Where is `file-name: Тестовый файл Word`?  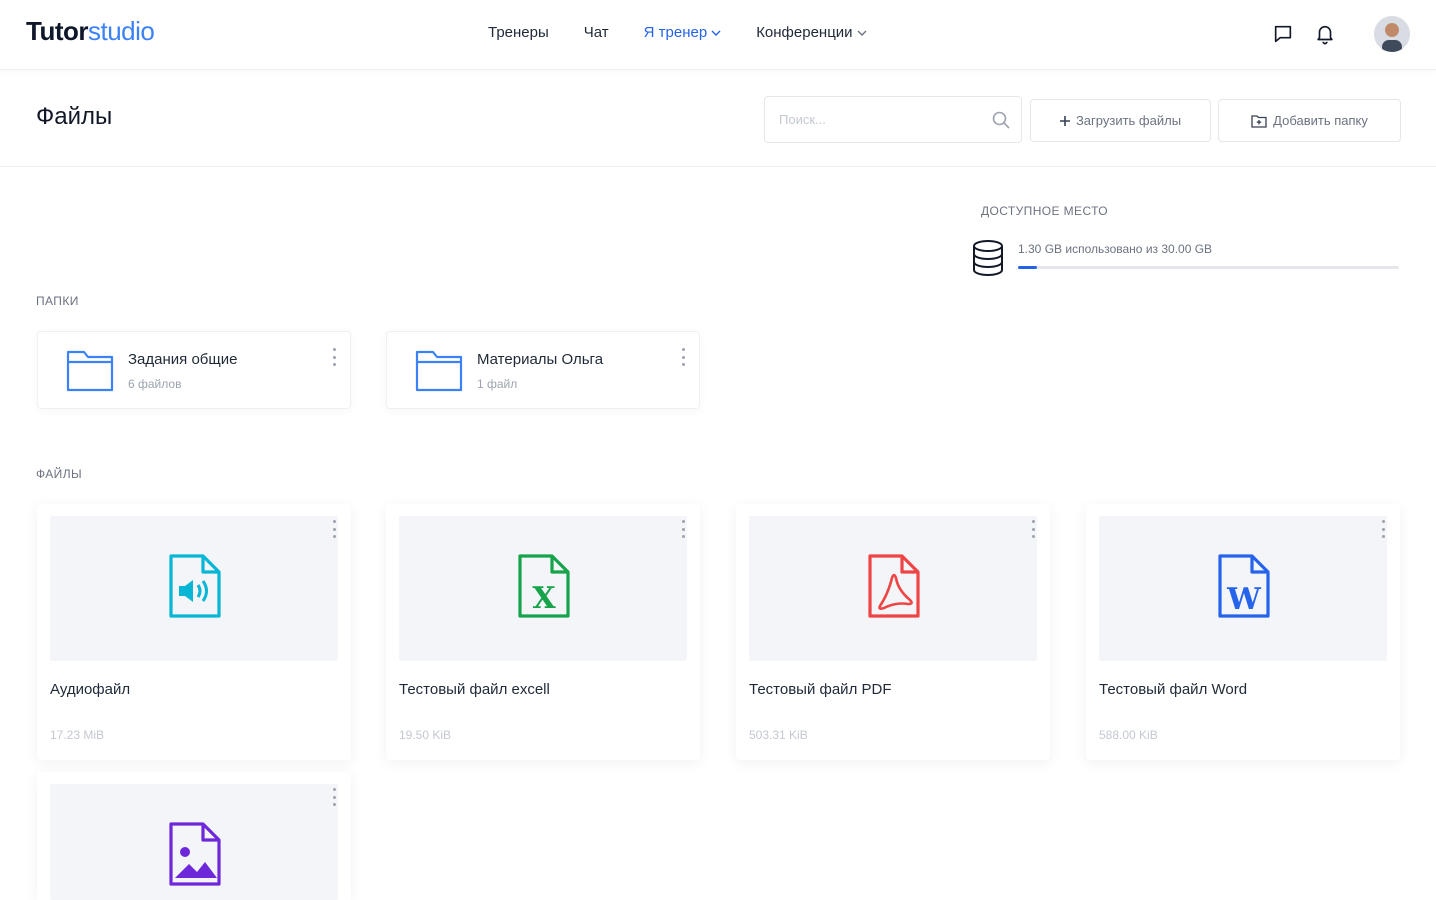
file-name: Тестовый файл Word is located at coordinates (1173, 689).